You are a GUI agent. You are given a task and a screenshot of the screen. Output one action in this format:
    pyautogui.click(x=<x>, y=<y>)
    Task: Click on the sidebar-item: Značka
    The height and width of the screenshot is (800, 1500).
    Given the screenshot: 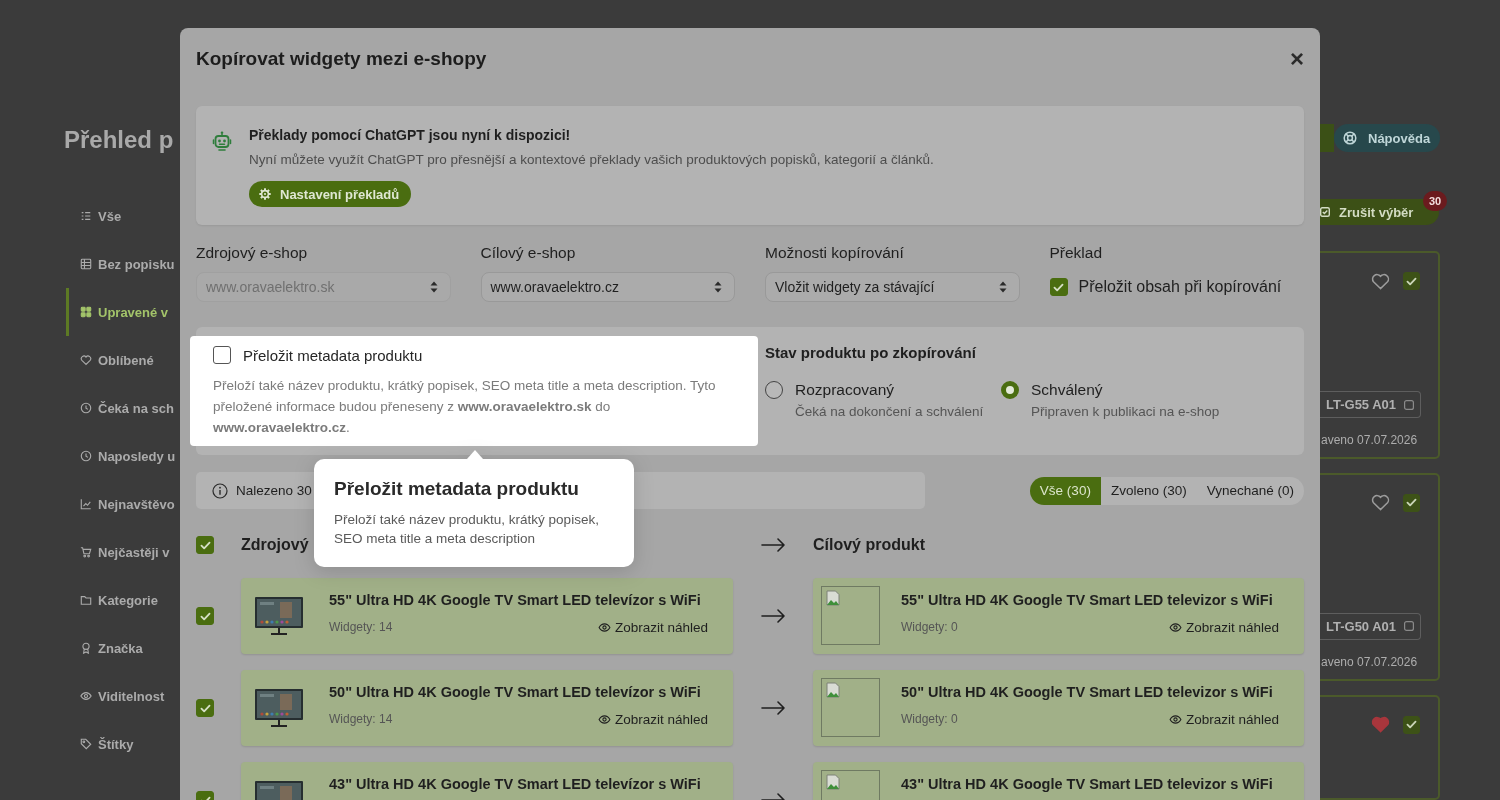 What is the action you would take?
    pyautogui.click(x=123, y=648)
    